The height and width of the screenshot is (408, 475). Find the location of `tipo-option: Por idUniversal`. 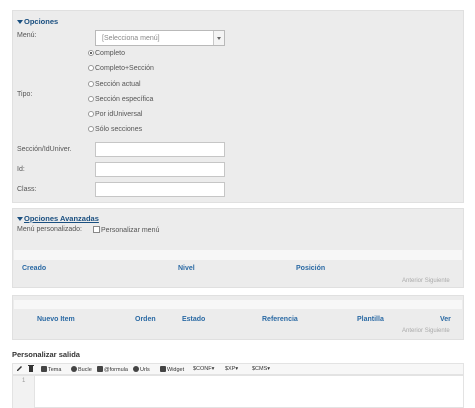

tipo-option: Por idUniversal is located at coordinates (115, 114).